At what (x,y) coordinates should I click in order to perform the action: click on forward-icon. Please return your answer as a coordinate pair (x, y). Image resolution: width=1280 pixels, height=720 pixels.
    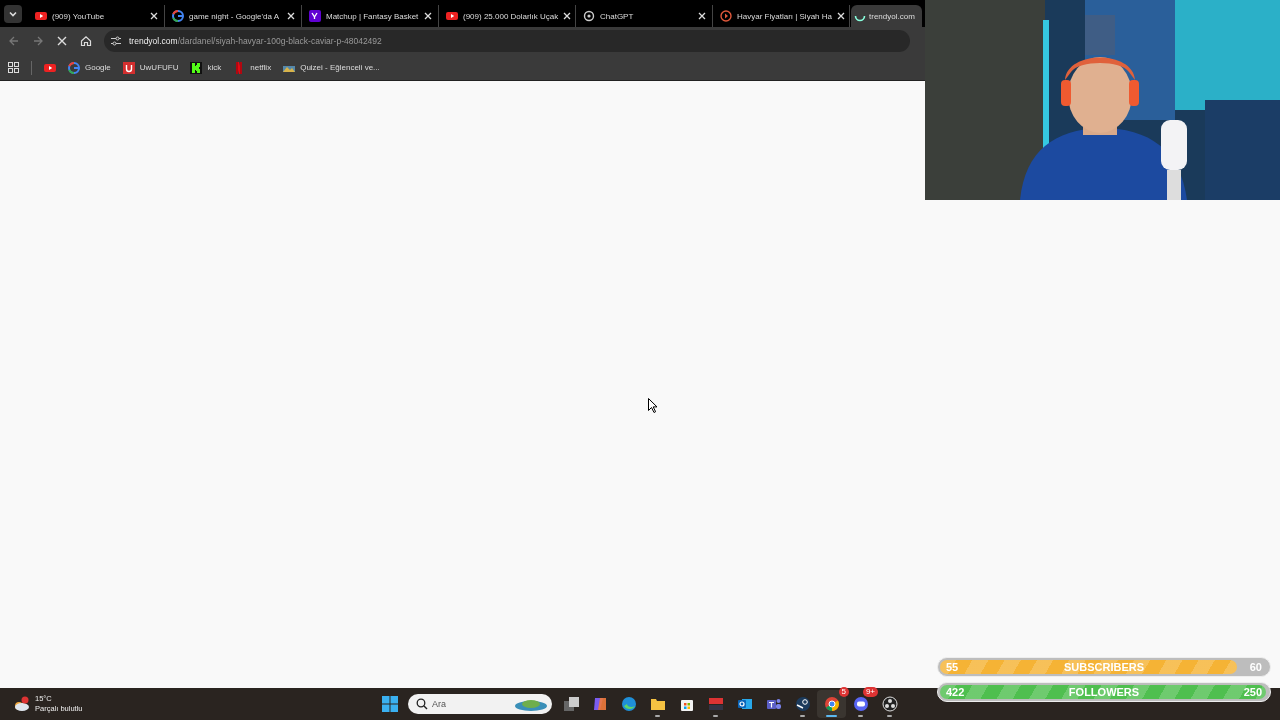
    Looking at the image, I should click on (38, 41).